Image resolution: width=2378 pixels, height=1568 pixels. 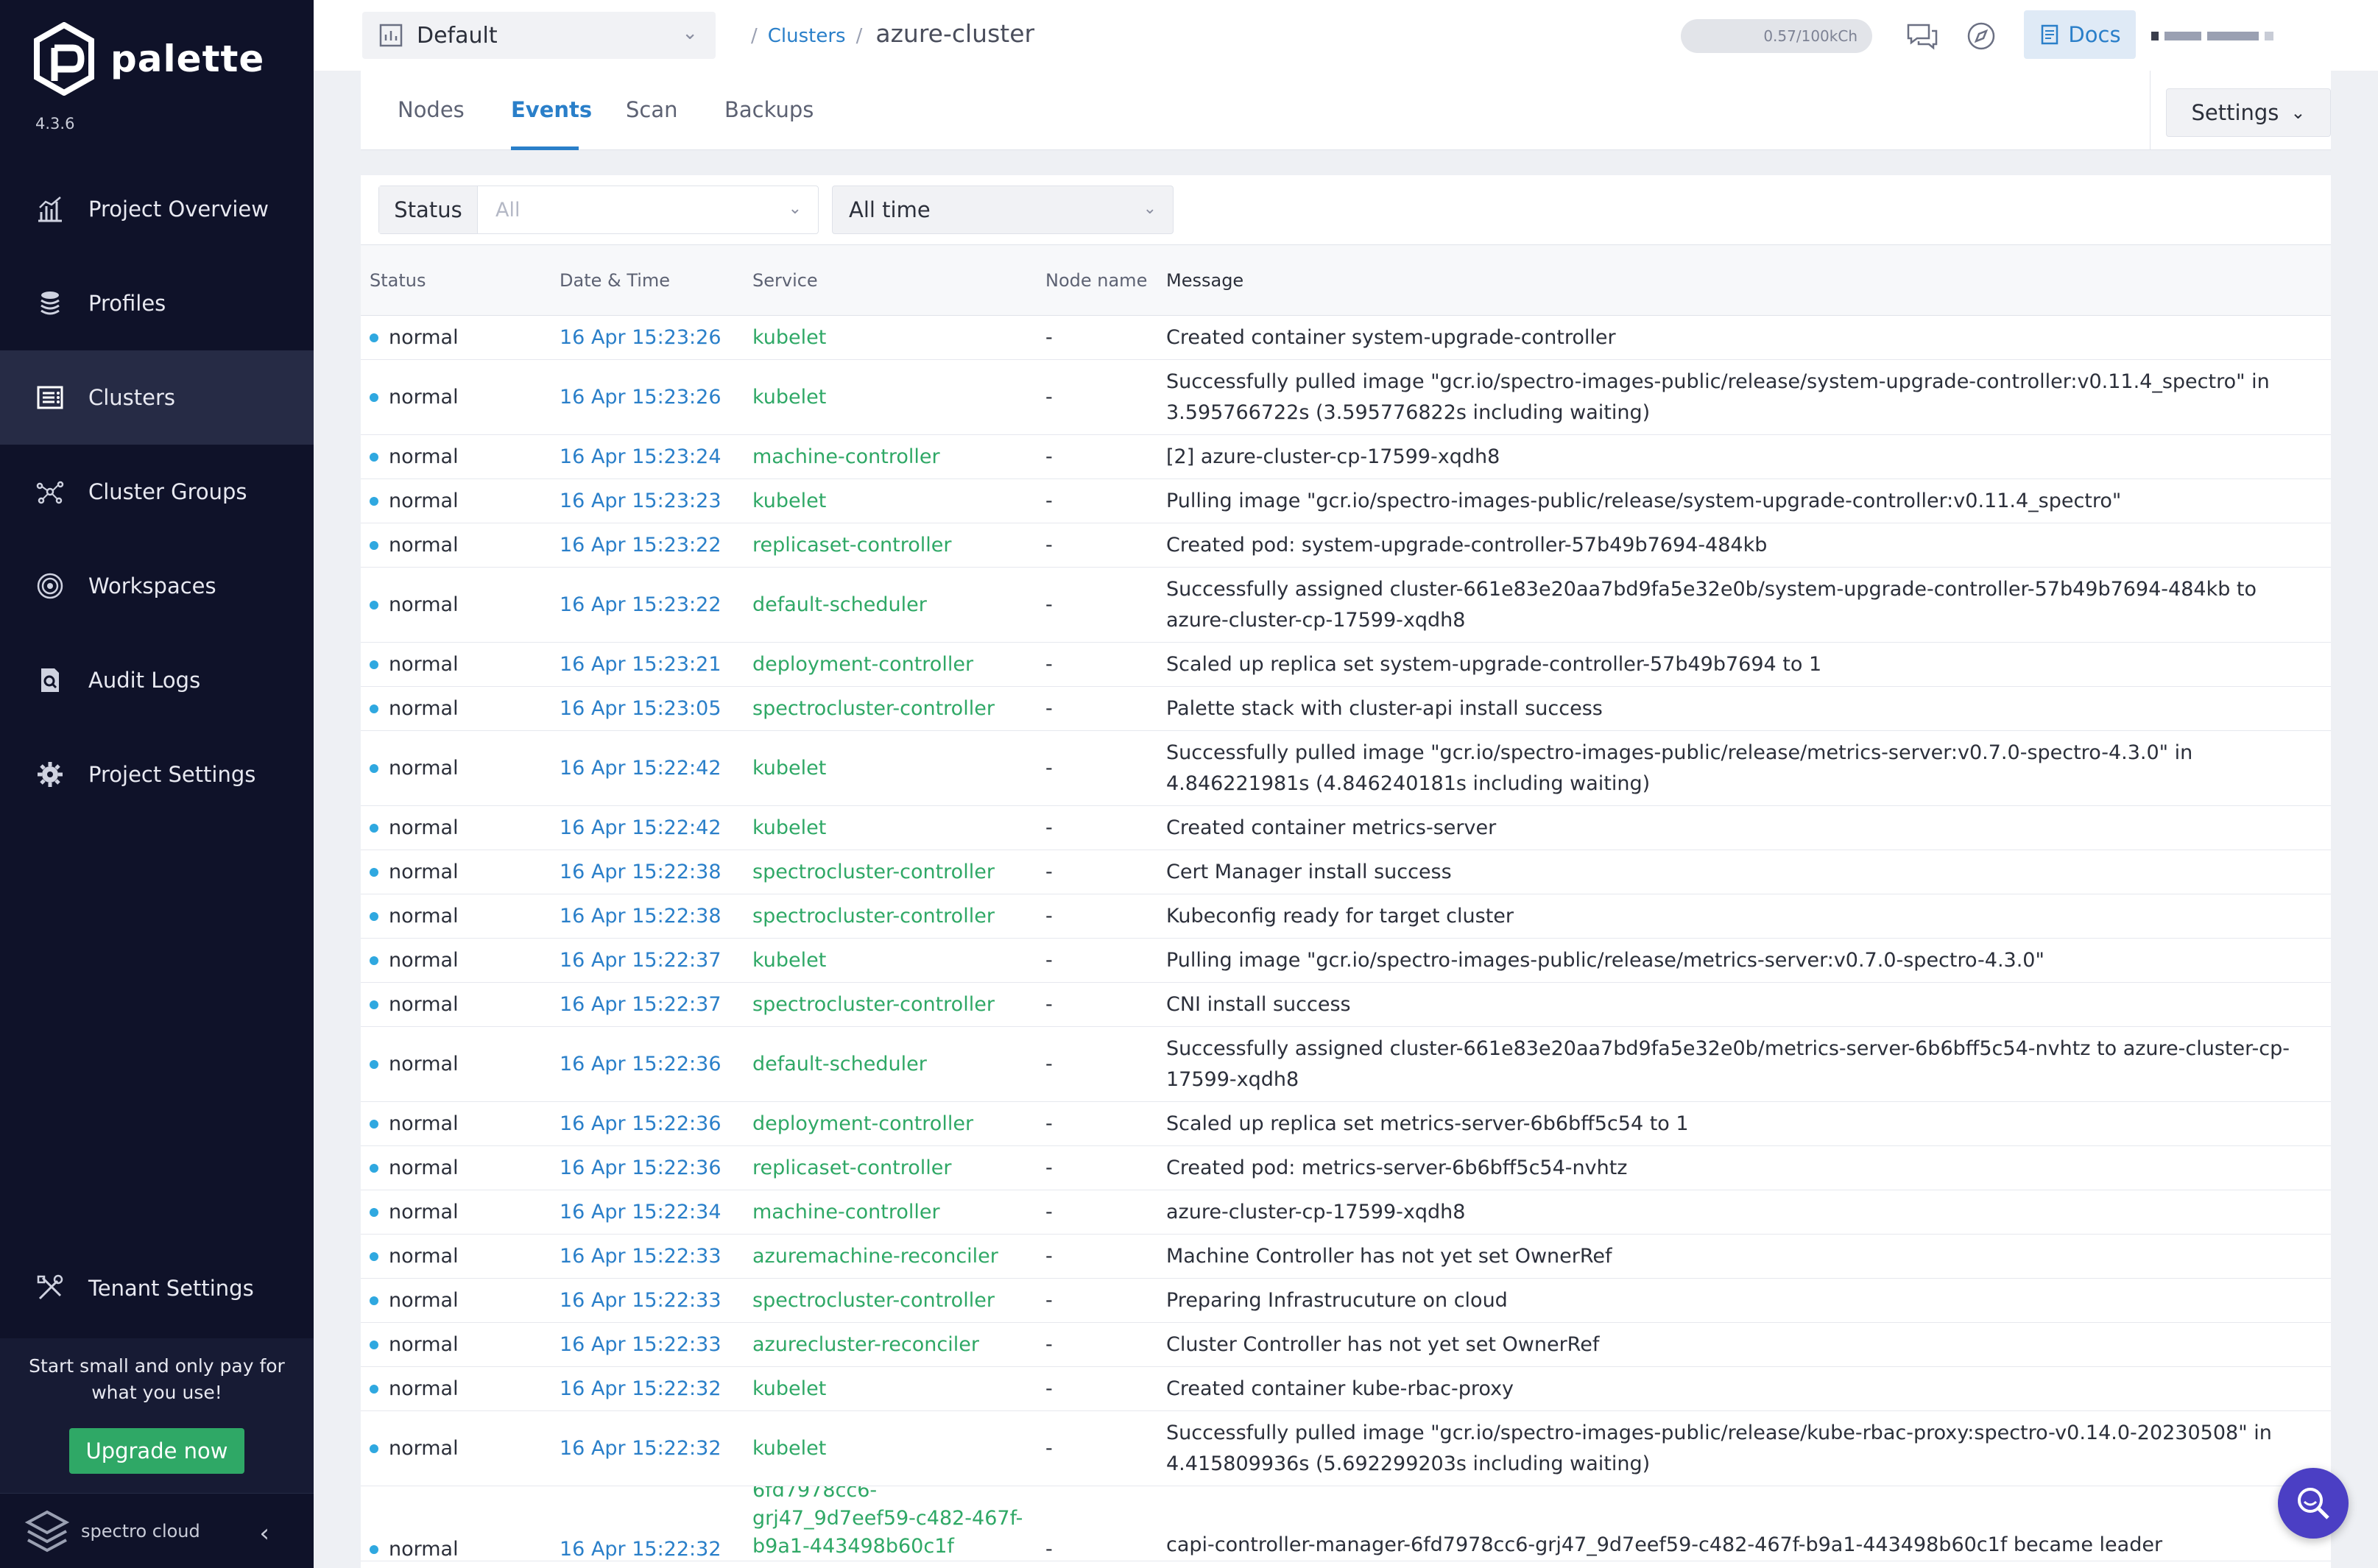 I want to click on datetime-cell: 16 Apr 15:23:23, so click(x=646, y=501).